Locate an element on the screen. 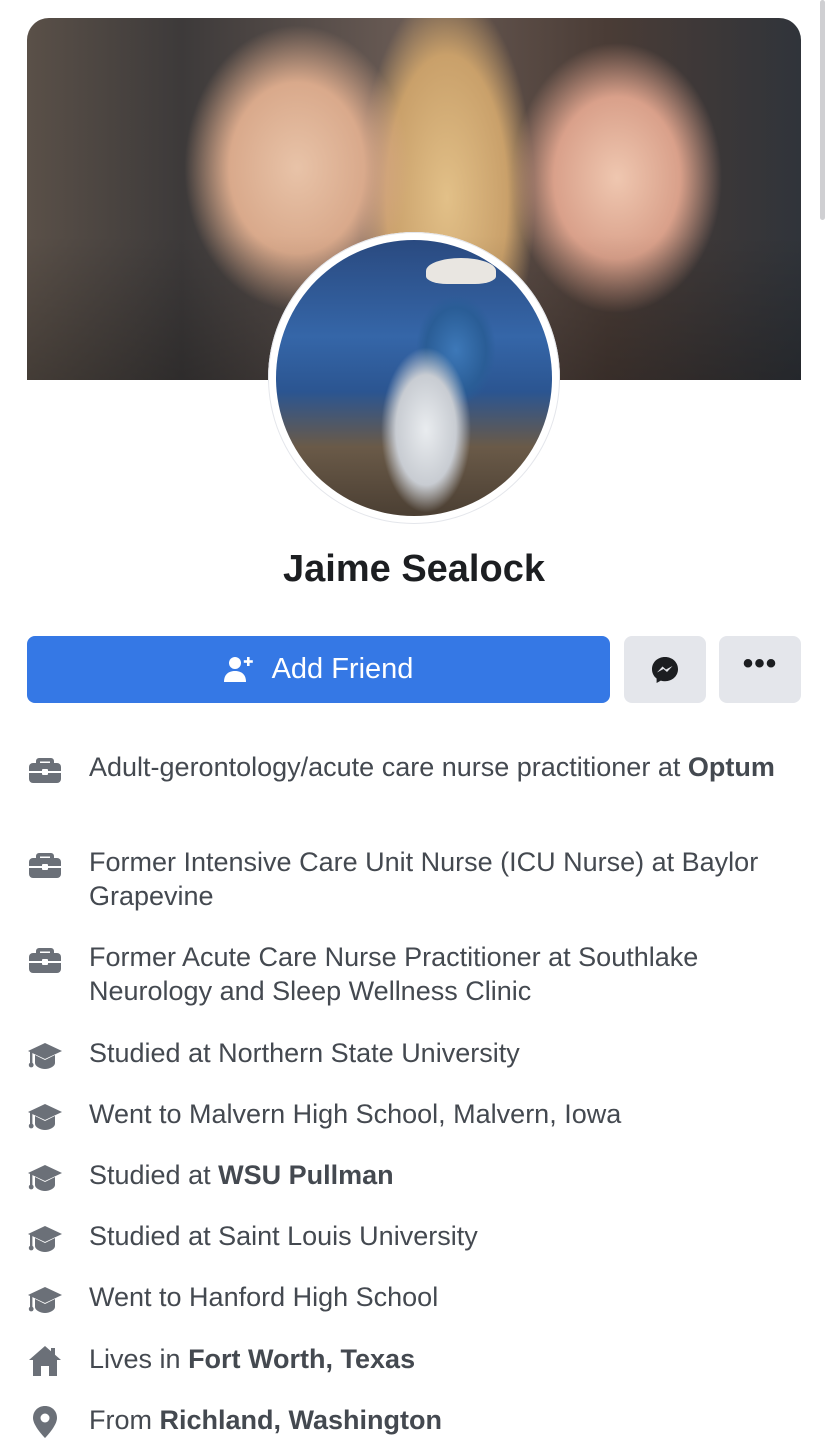 This screenshot has width=828, height=1442. more-options-icon: ••• is located at coordinates (760, 663).